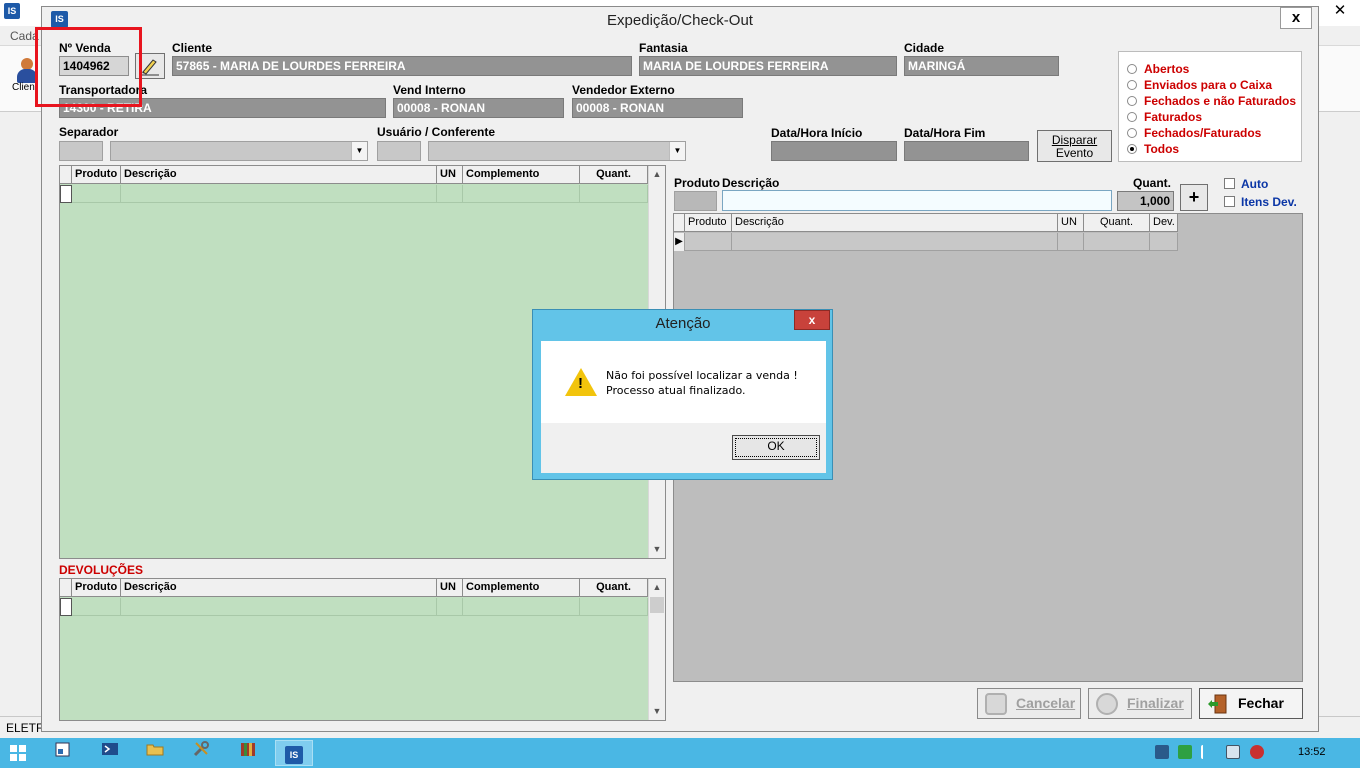  Describe the element at coordinates (1340, 11) in the screenshot. I see `background-close-icon: ✕` at that location.